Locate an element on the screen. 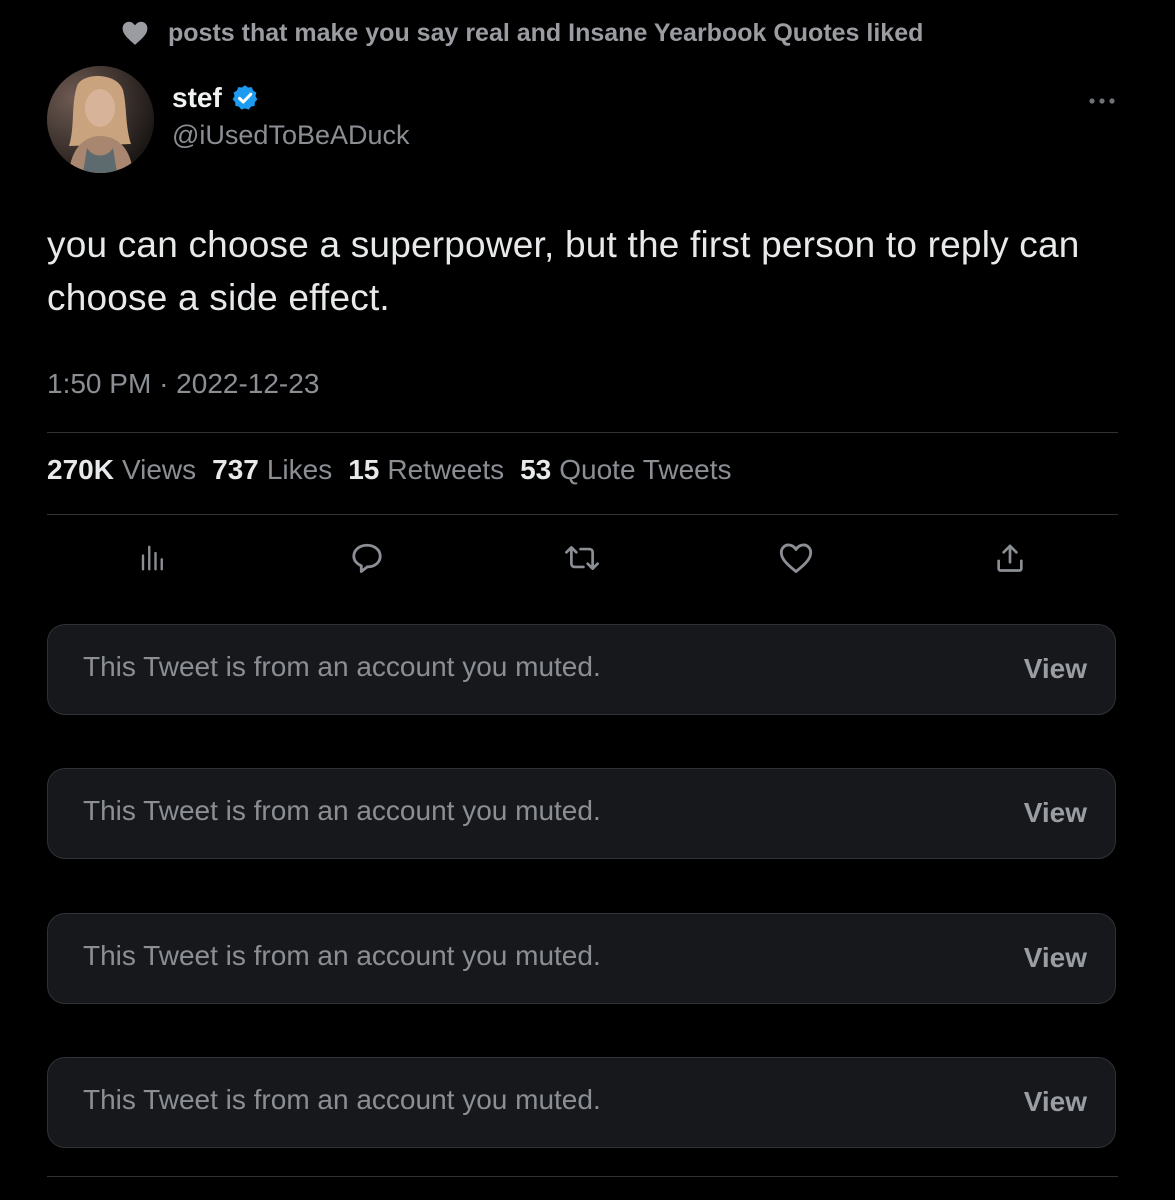  stat-likes-value: 737 is located at coordinates (235, 469).